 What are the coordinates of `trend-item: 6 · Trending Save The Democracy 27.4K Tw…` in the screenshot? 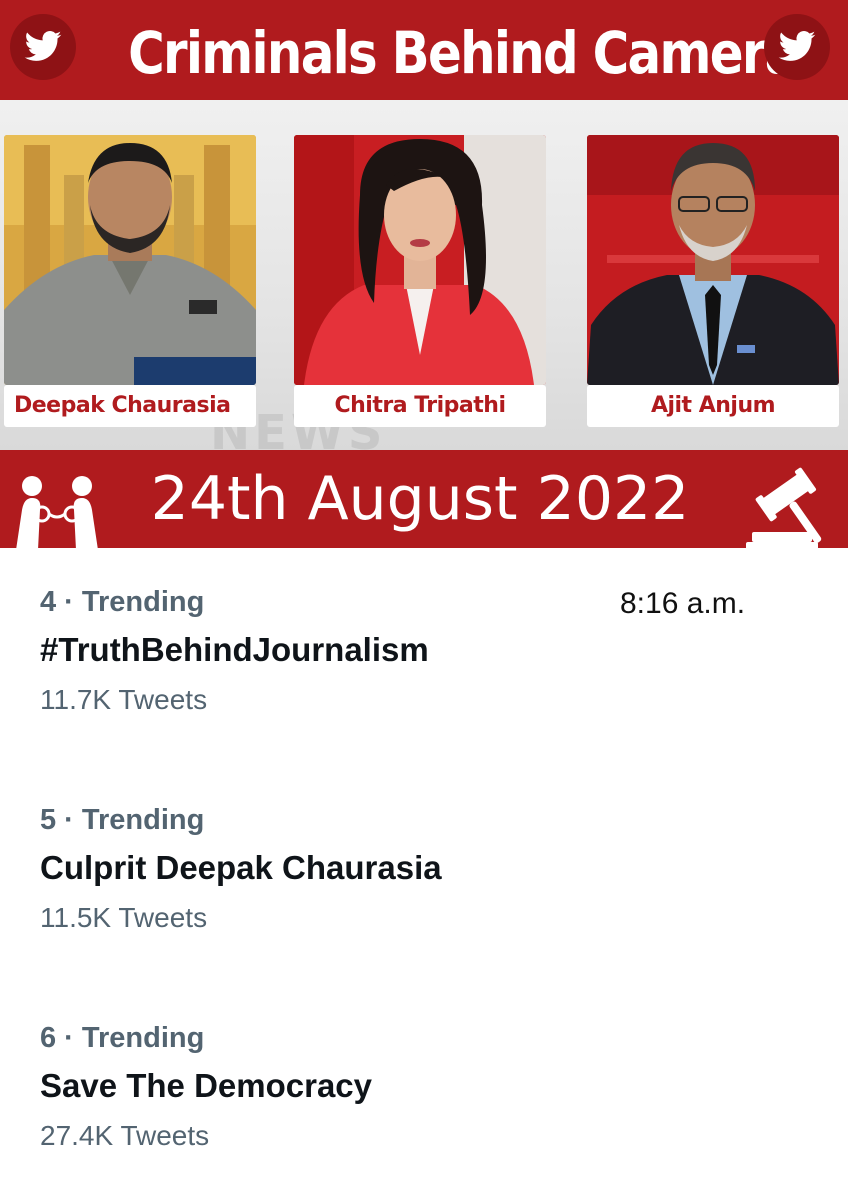 It's located at (320, 1088).